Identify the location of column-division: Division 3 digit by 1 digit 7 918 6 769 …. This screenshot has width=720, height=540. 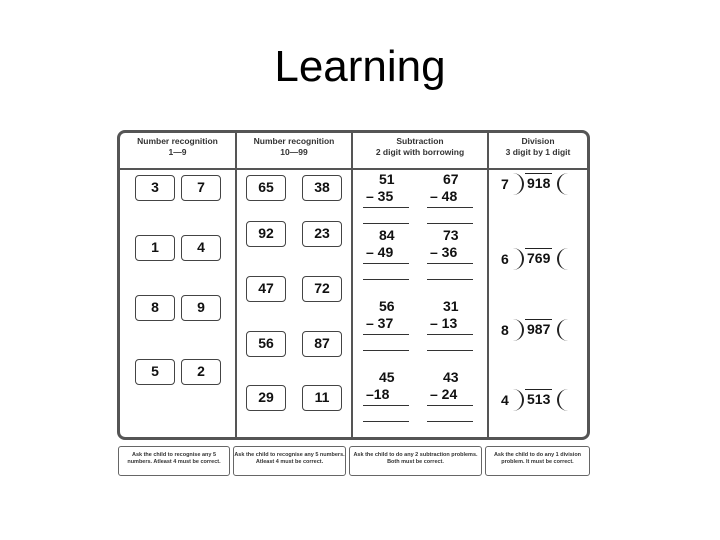
(537, 285).